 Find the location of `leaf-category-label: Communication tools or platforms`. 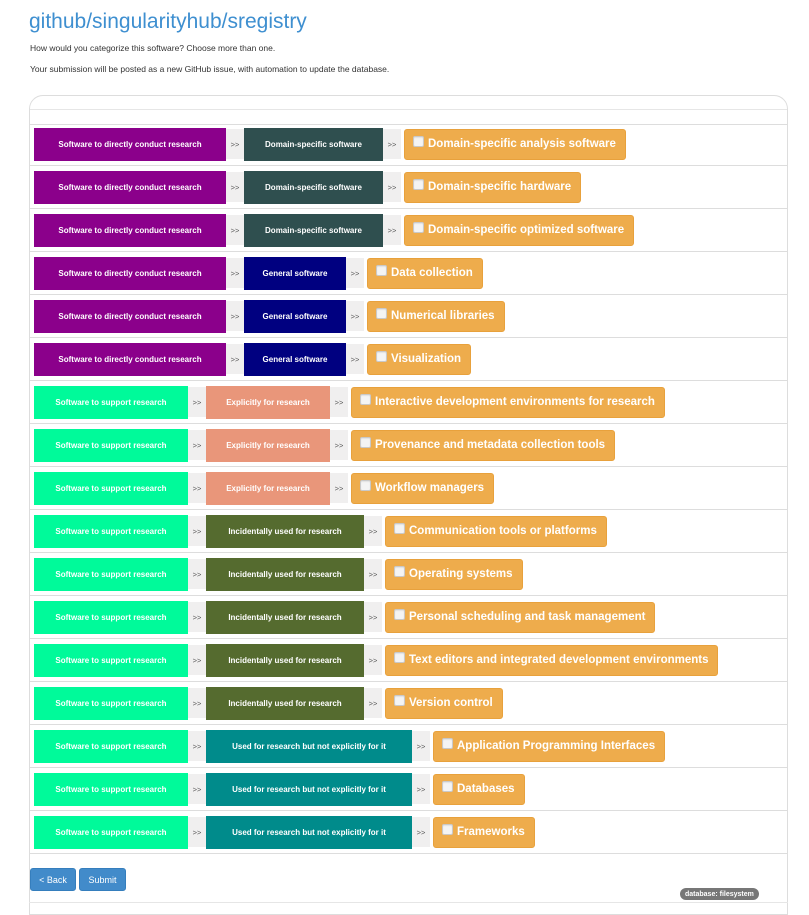

leaf-category-label: Communication tools or platforms is located at coordinates (503, 531).